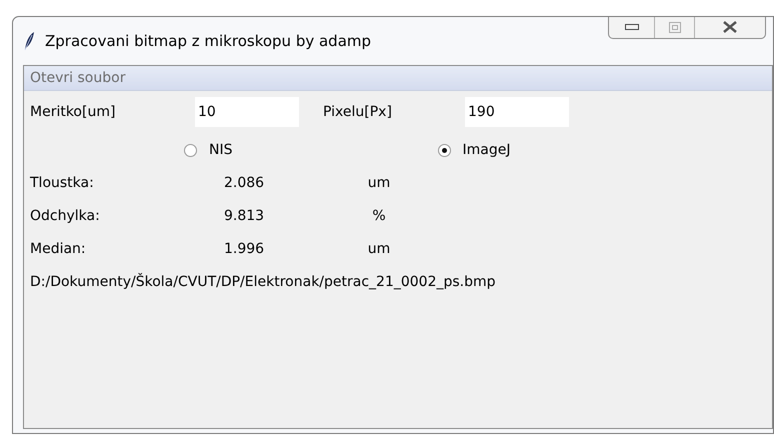 This screenshot has width=774, height=437. Describe the element at coordinates (73, 112) in the screenshot. I see `field-label: Meritko[um]` at that location.